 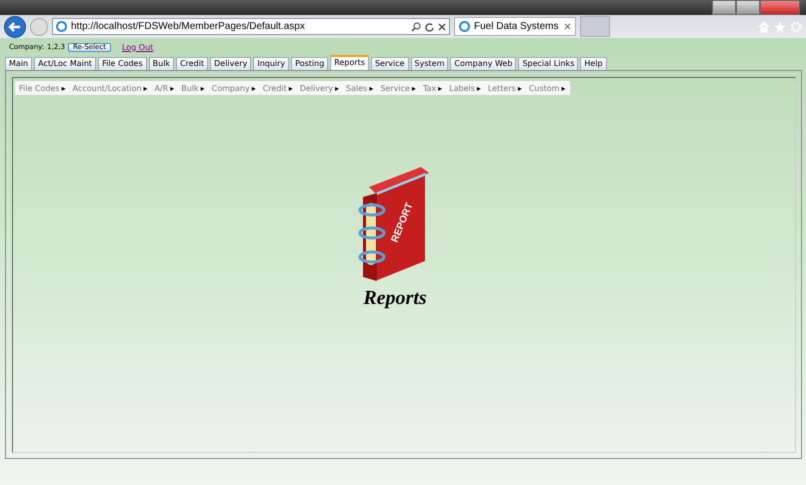 What do you see at coordinates (192, 63) in the screenshot?
I see `nav-tab: Credit` at bounding box center [192, 63].